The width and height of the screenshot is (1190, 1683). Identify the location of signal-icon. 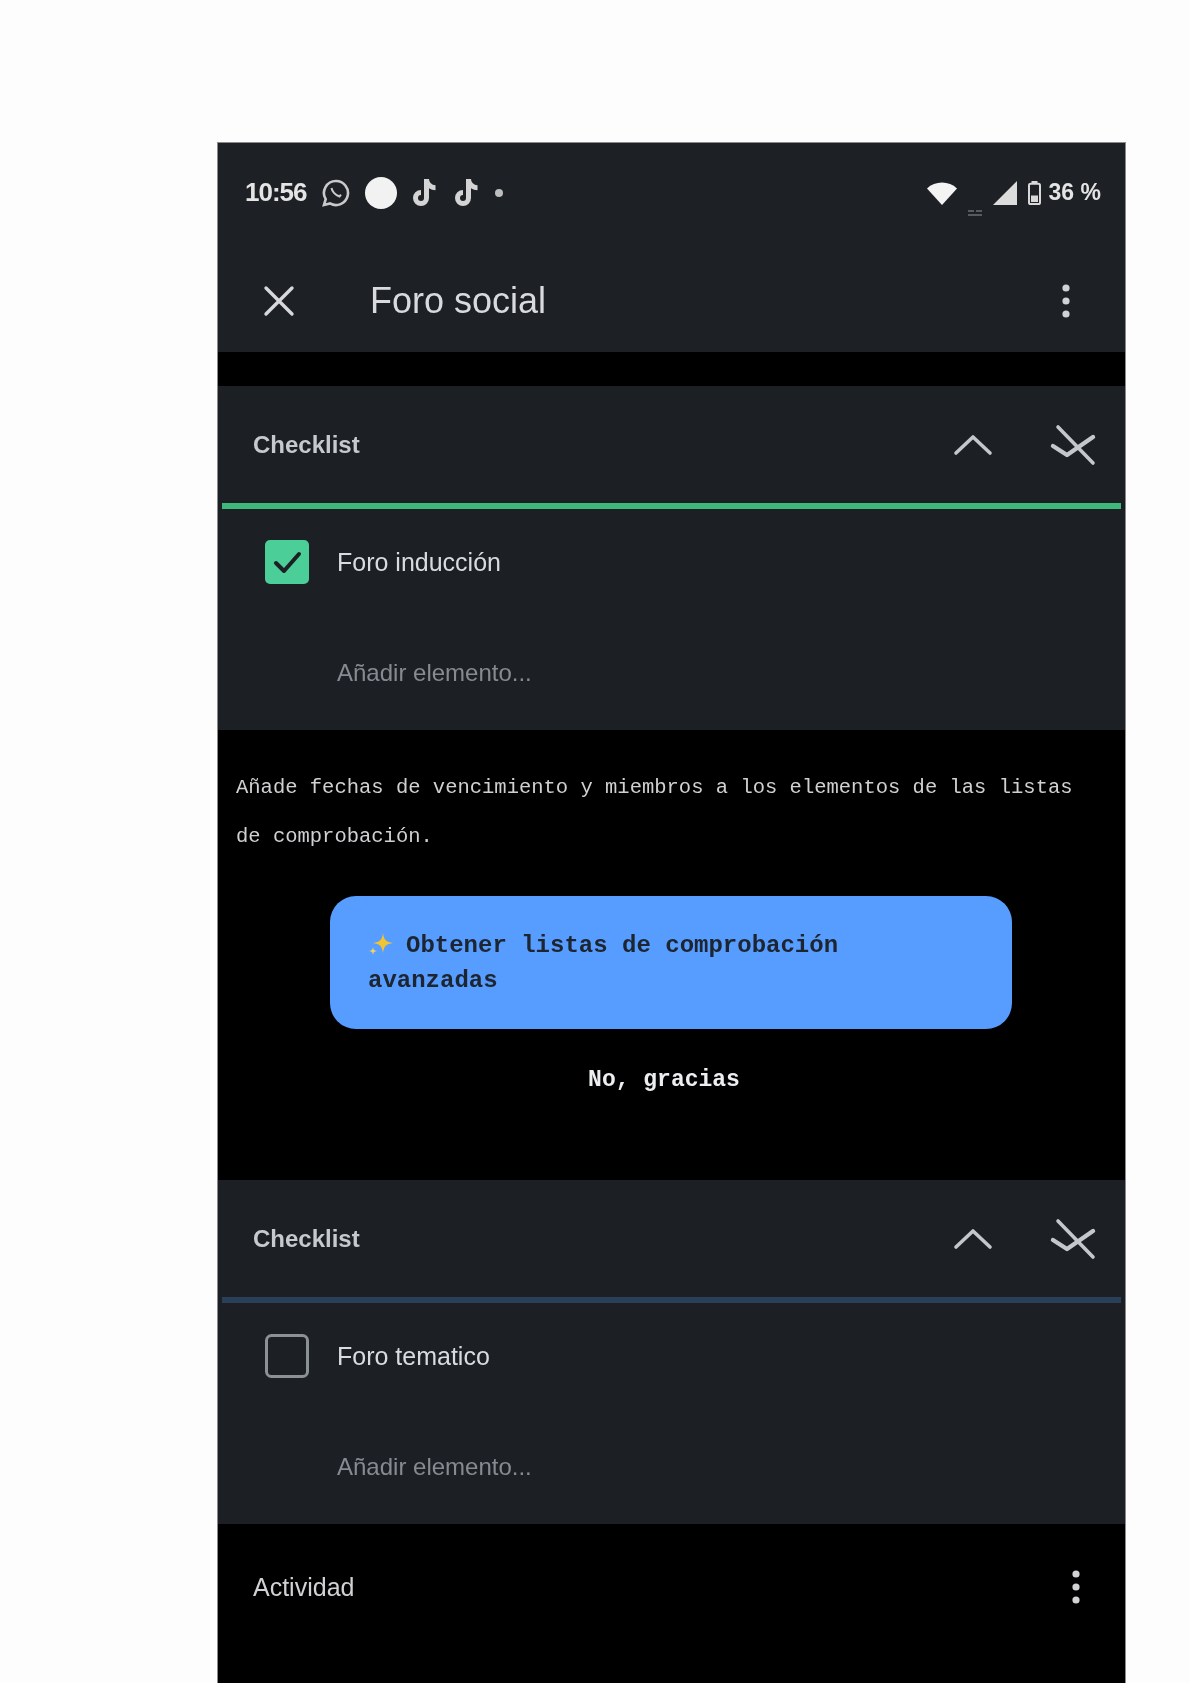
(1004, 192).